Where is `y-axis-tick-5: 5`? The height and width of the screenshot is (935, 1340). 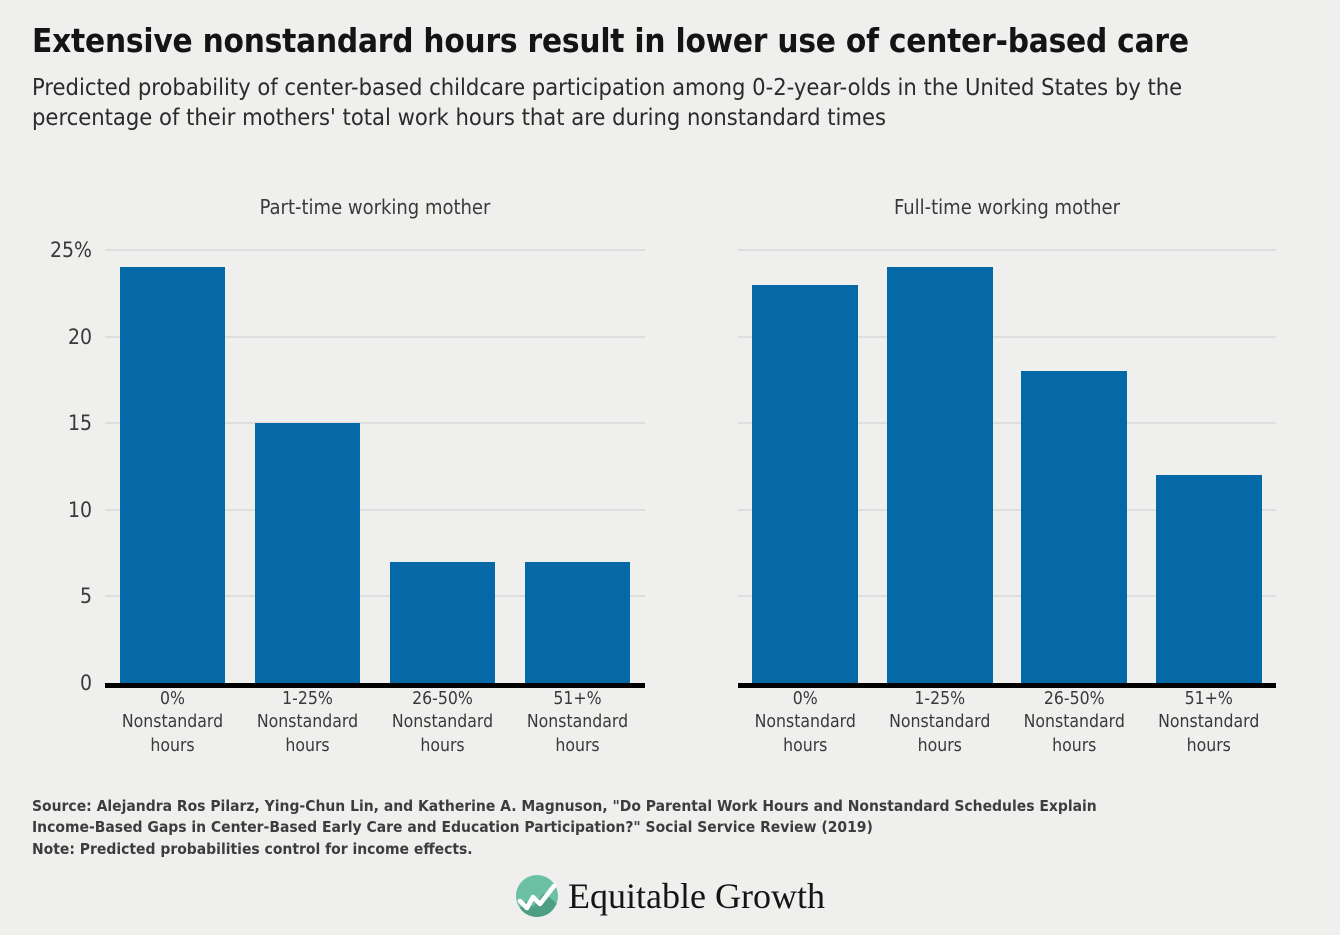
y-axis-tick-5: 5 is located at coordinates (85, 596).